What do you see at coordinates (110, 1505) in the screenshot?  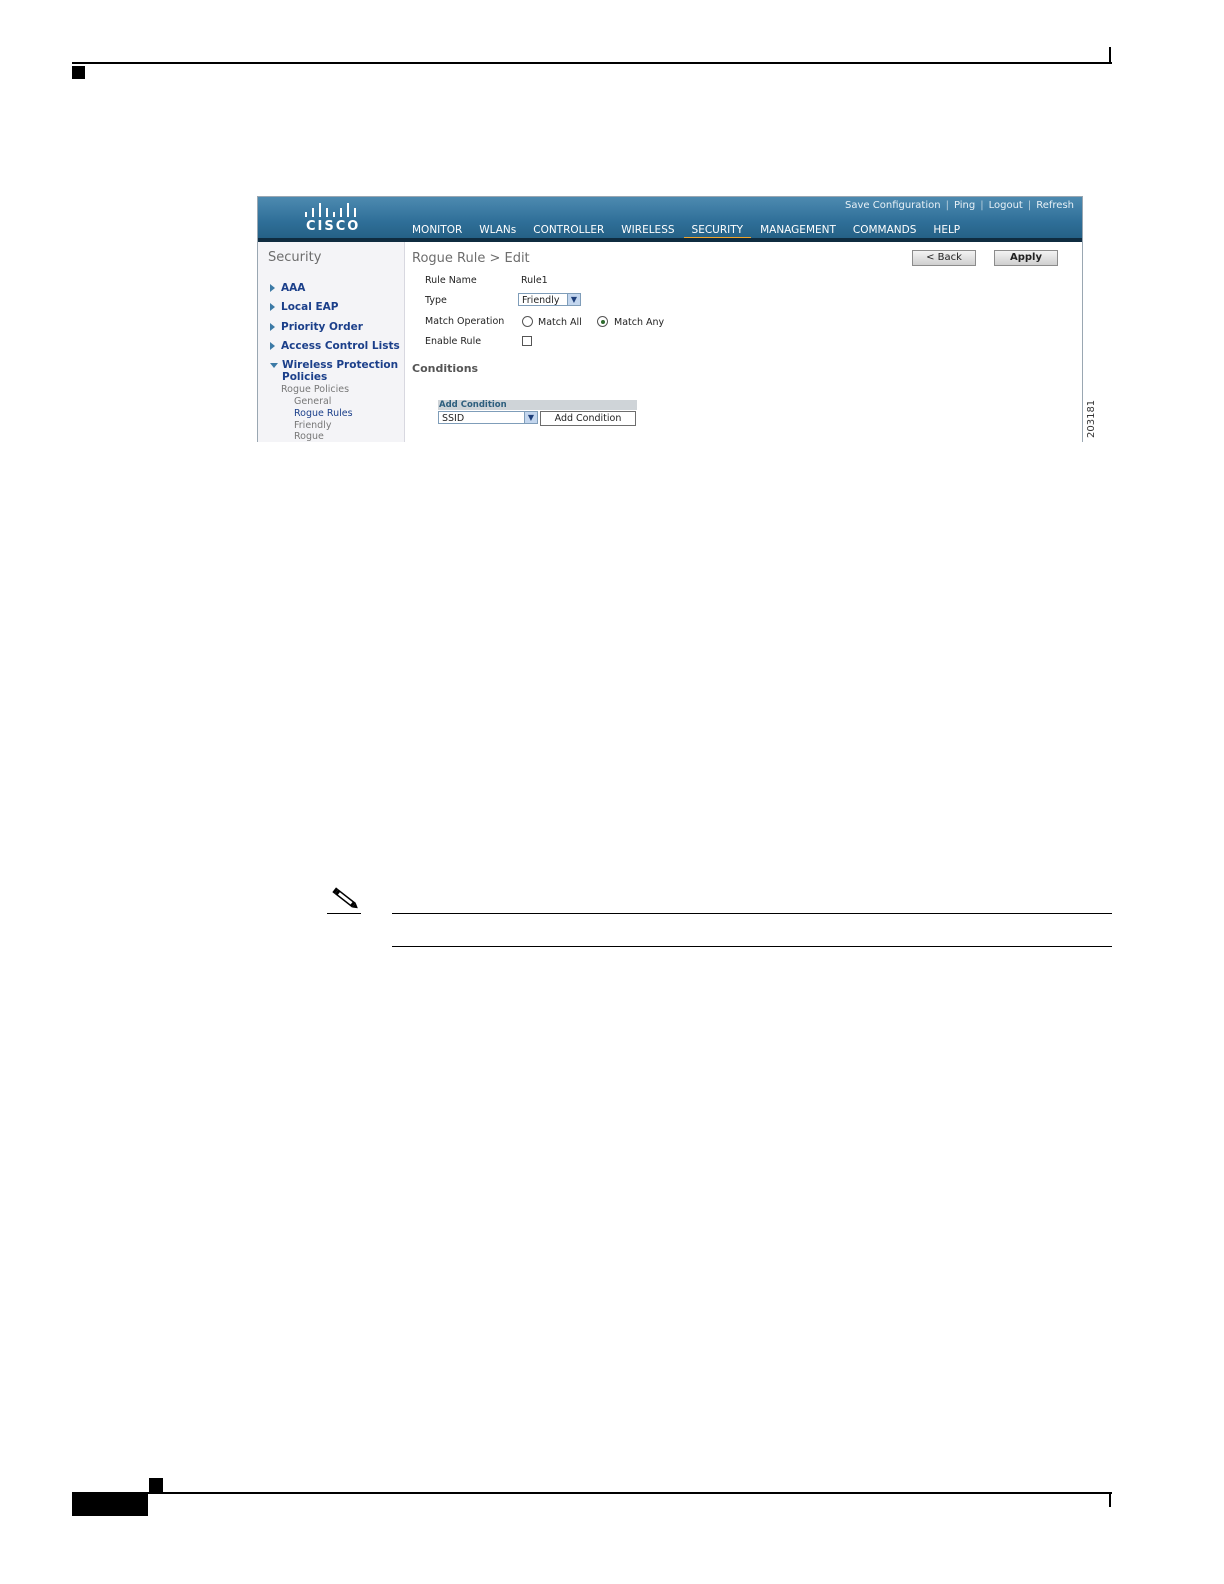 I see `footer-block` at bounding box center [110, 1505].